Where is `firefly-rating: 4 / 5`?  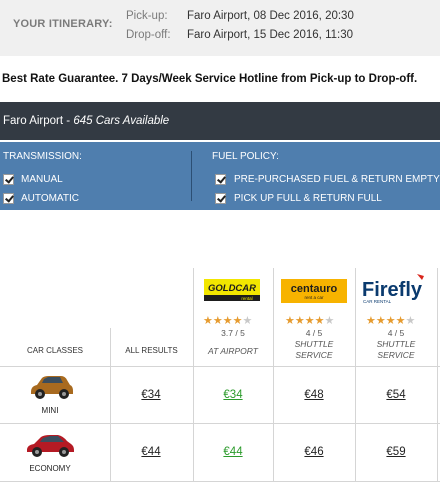
firefly-rating: 4 / 5 is located at coordinates (396, 333).